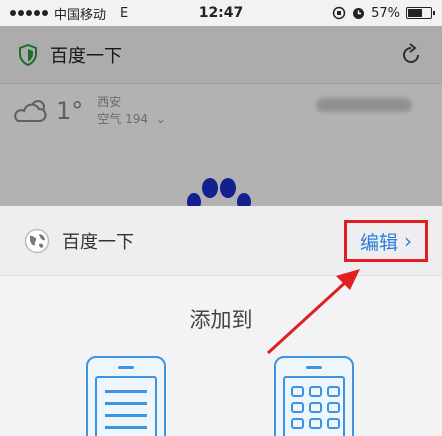 Image resolution: width=442 pixels, height=436 pixels. I want to click on carrier-name: 中国移动, so click(80, 15).